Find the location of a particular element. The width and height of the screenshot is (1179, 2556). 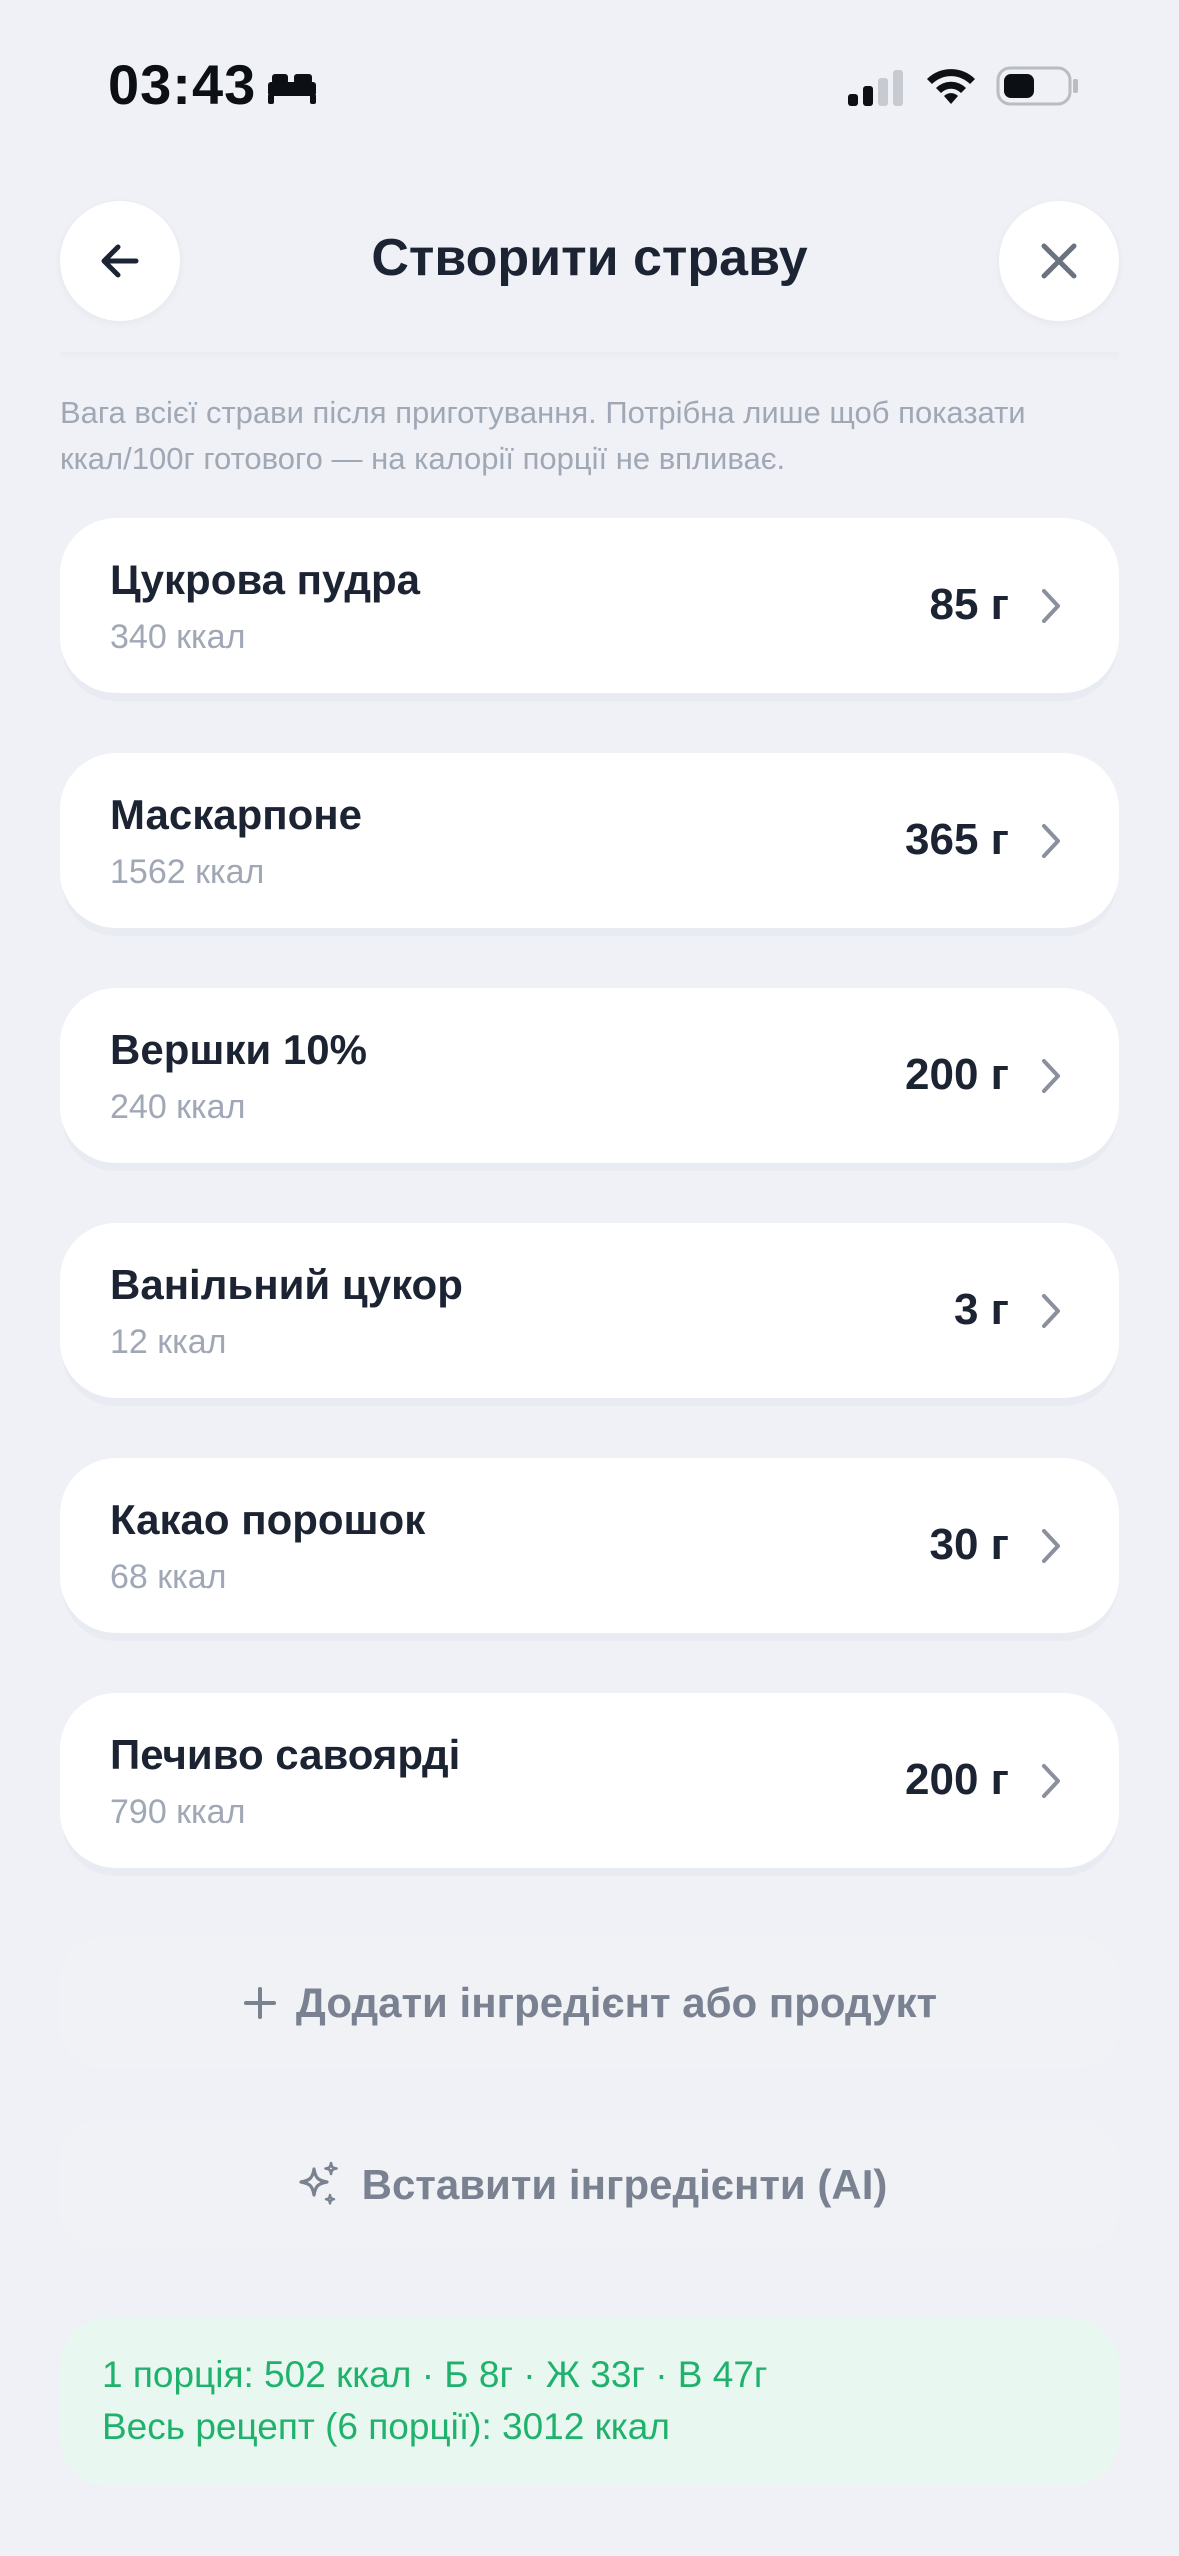

ingredient-row-mascarpone: Маскарпоне 1562 ккал 365 г is located at coordinates (589, 840).